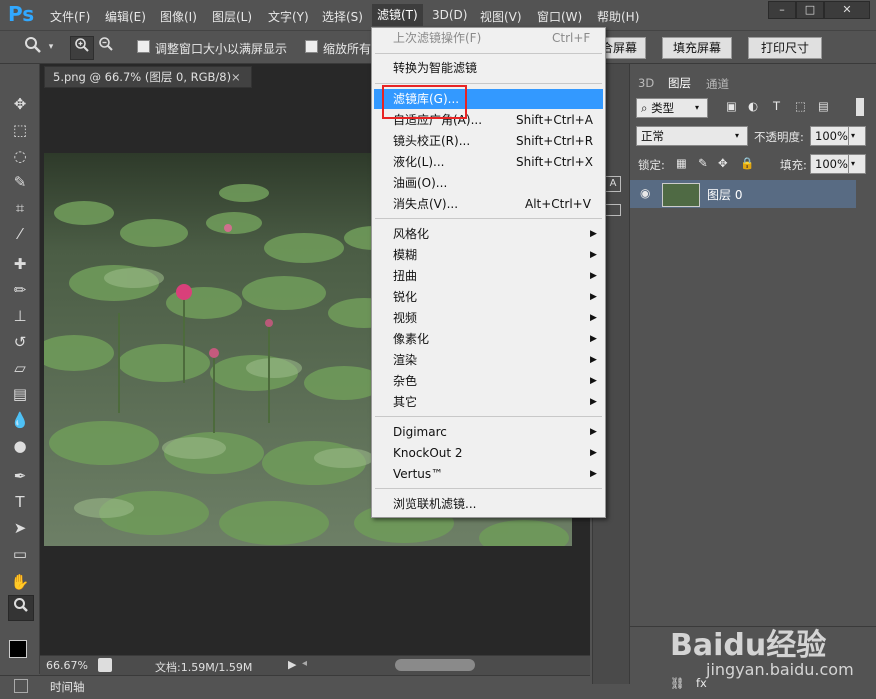  I want to click on minimize-button: –, so click(782, 10).